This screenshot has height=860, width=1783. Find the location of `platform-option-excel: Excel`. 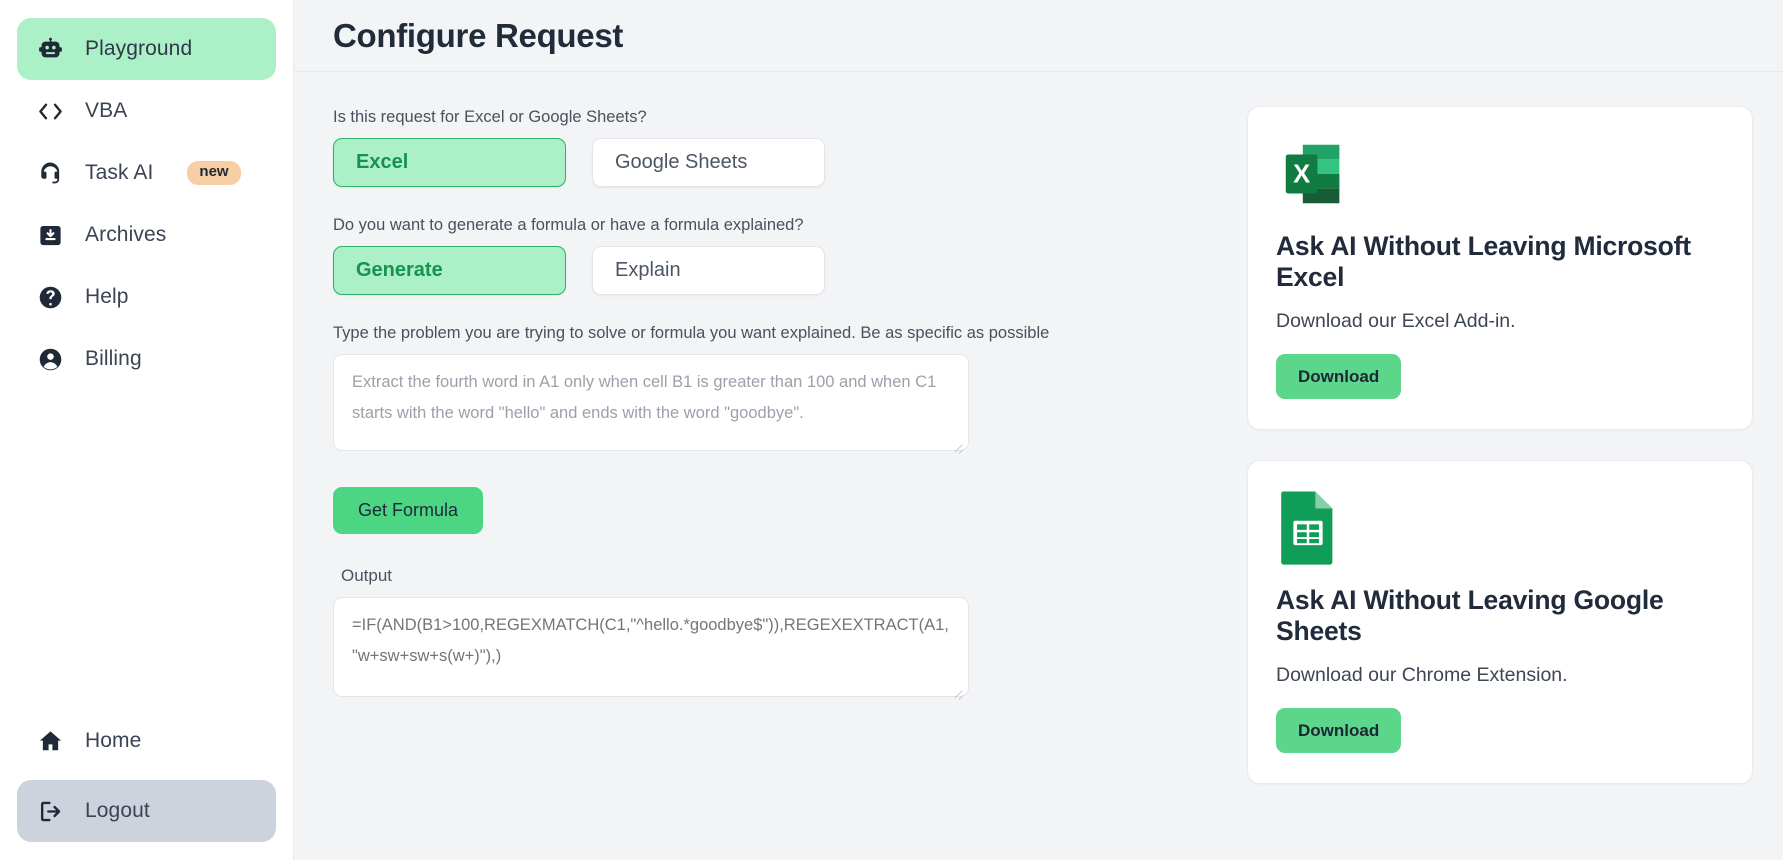

platform-option-excel: Excel is located at coordinates (449, 162).